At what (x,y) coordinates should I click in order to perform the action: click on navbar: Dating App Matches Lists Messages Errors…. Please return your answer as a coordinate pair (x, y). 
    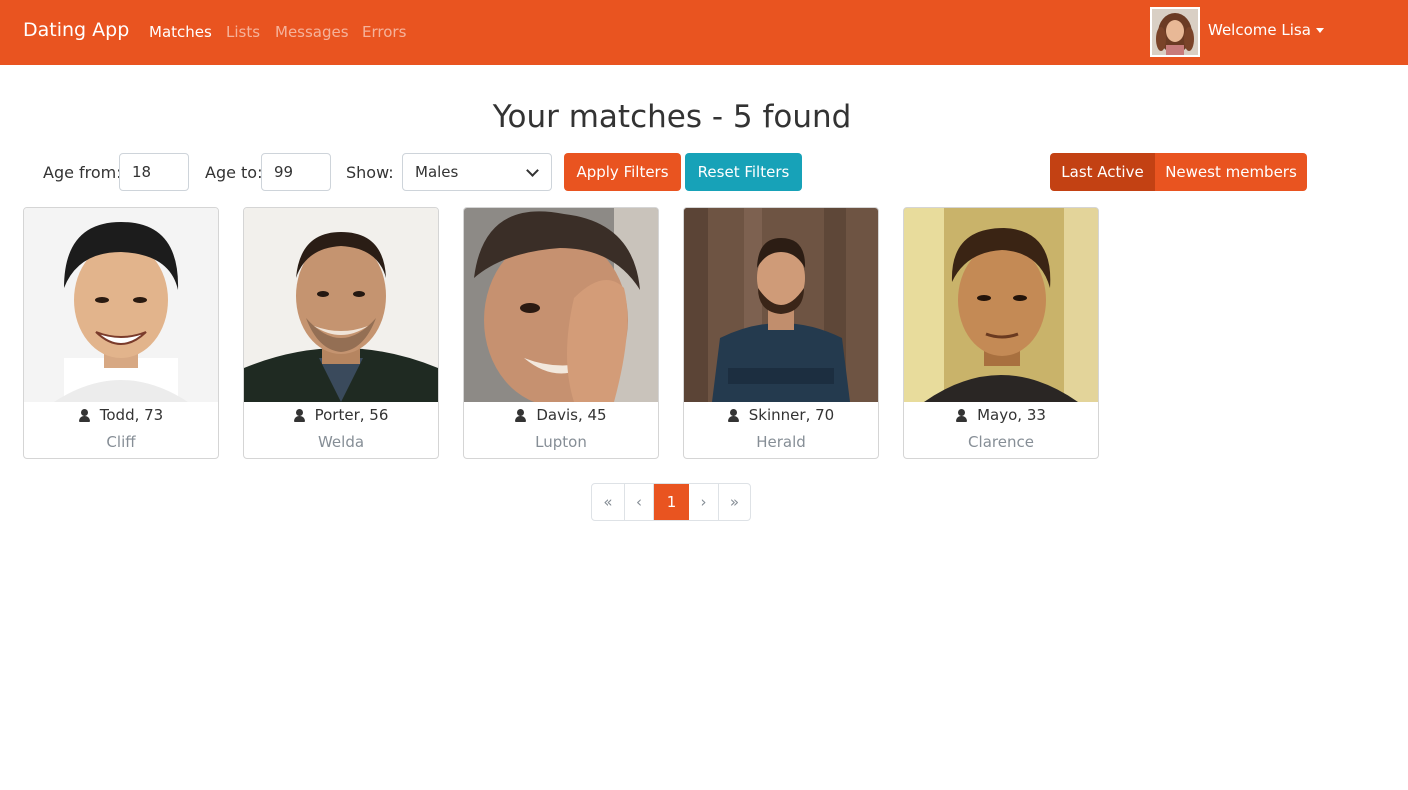
    Looking at the image, I should click on (704, 32).